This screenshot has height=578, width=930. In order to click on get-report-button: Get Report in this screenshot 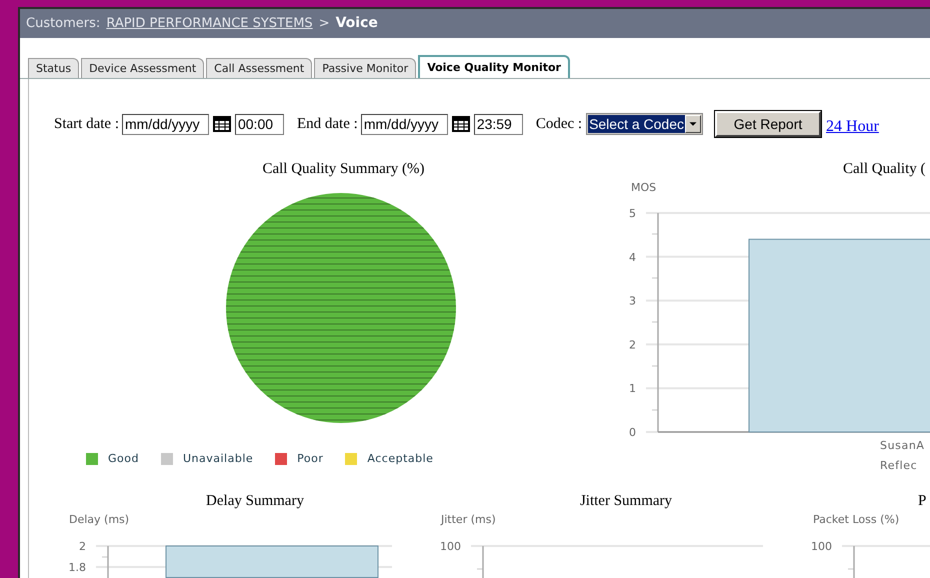, I will do `click(768, 124)`.